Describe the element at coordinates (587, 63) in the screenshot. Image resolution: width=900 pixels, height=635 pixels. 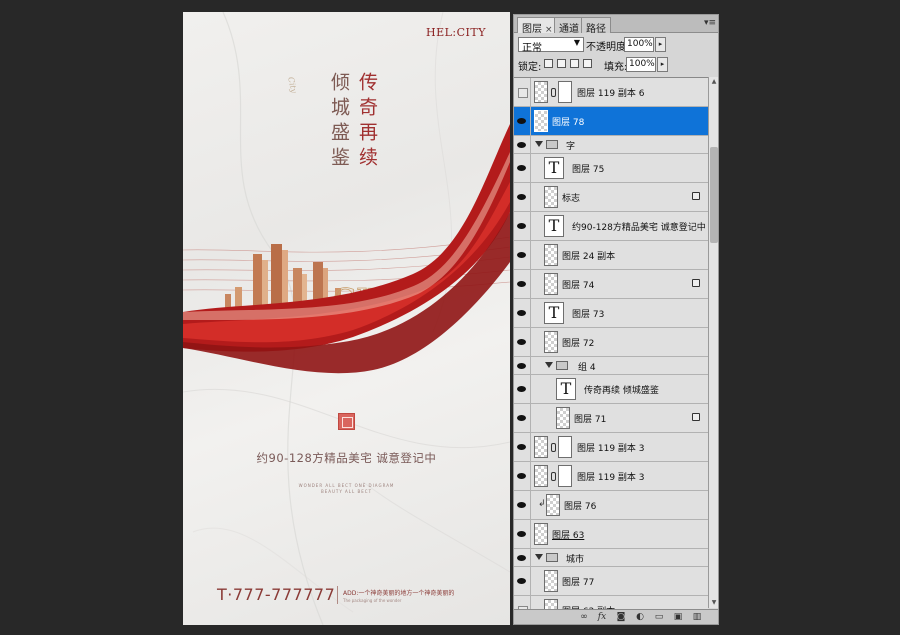
I see `lock-all-icon` at that location.